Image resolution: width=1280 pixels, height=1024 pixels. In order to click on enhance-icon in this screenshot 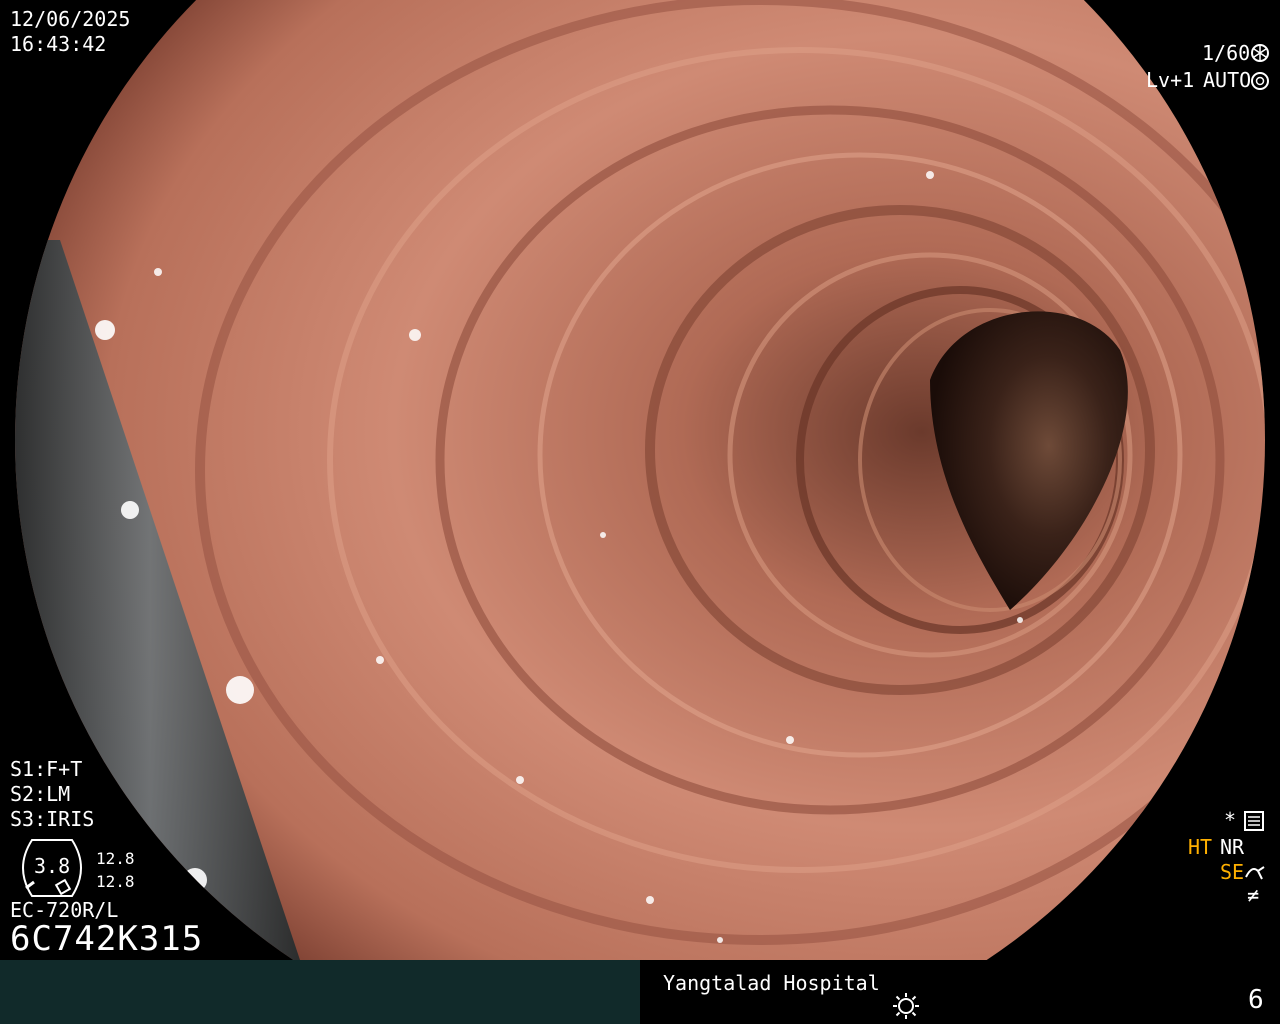, I will do `click(1255, 873)`.